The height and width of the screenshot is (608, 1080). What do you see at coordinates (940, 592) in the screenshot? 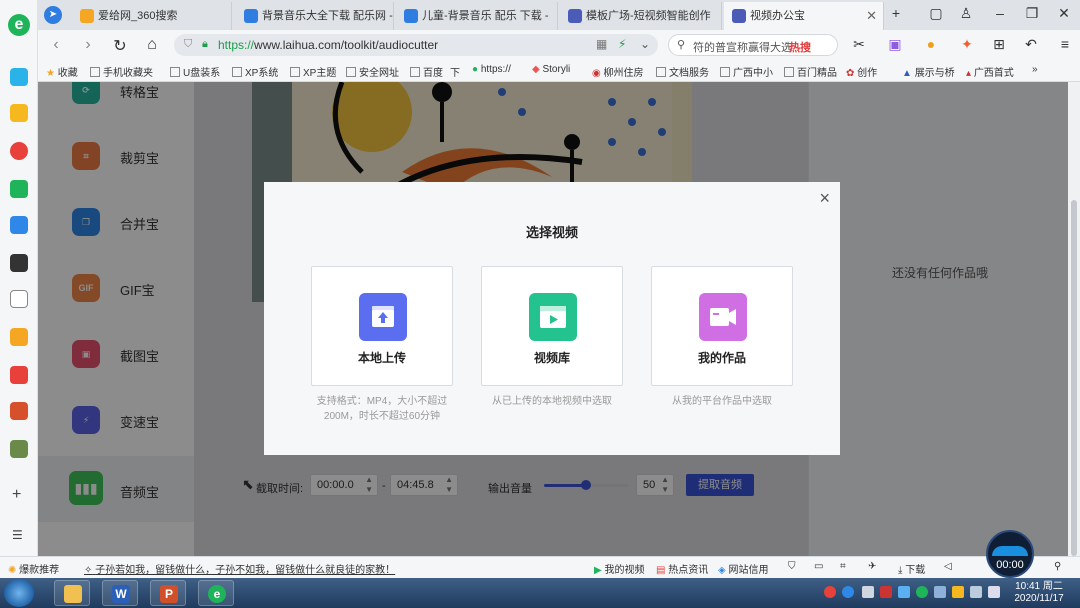
I see `tray-device-icon` at bounding box center [940, 592].